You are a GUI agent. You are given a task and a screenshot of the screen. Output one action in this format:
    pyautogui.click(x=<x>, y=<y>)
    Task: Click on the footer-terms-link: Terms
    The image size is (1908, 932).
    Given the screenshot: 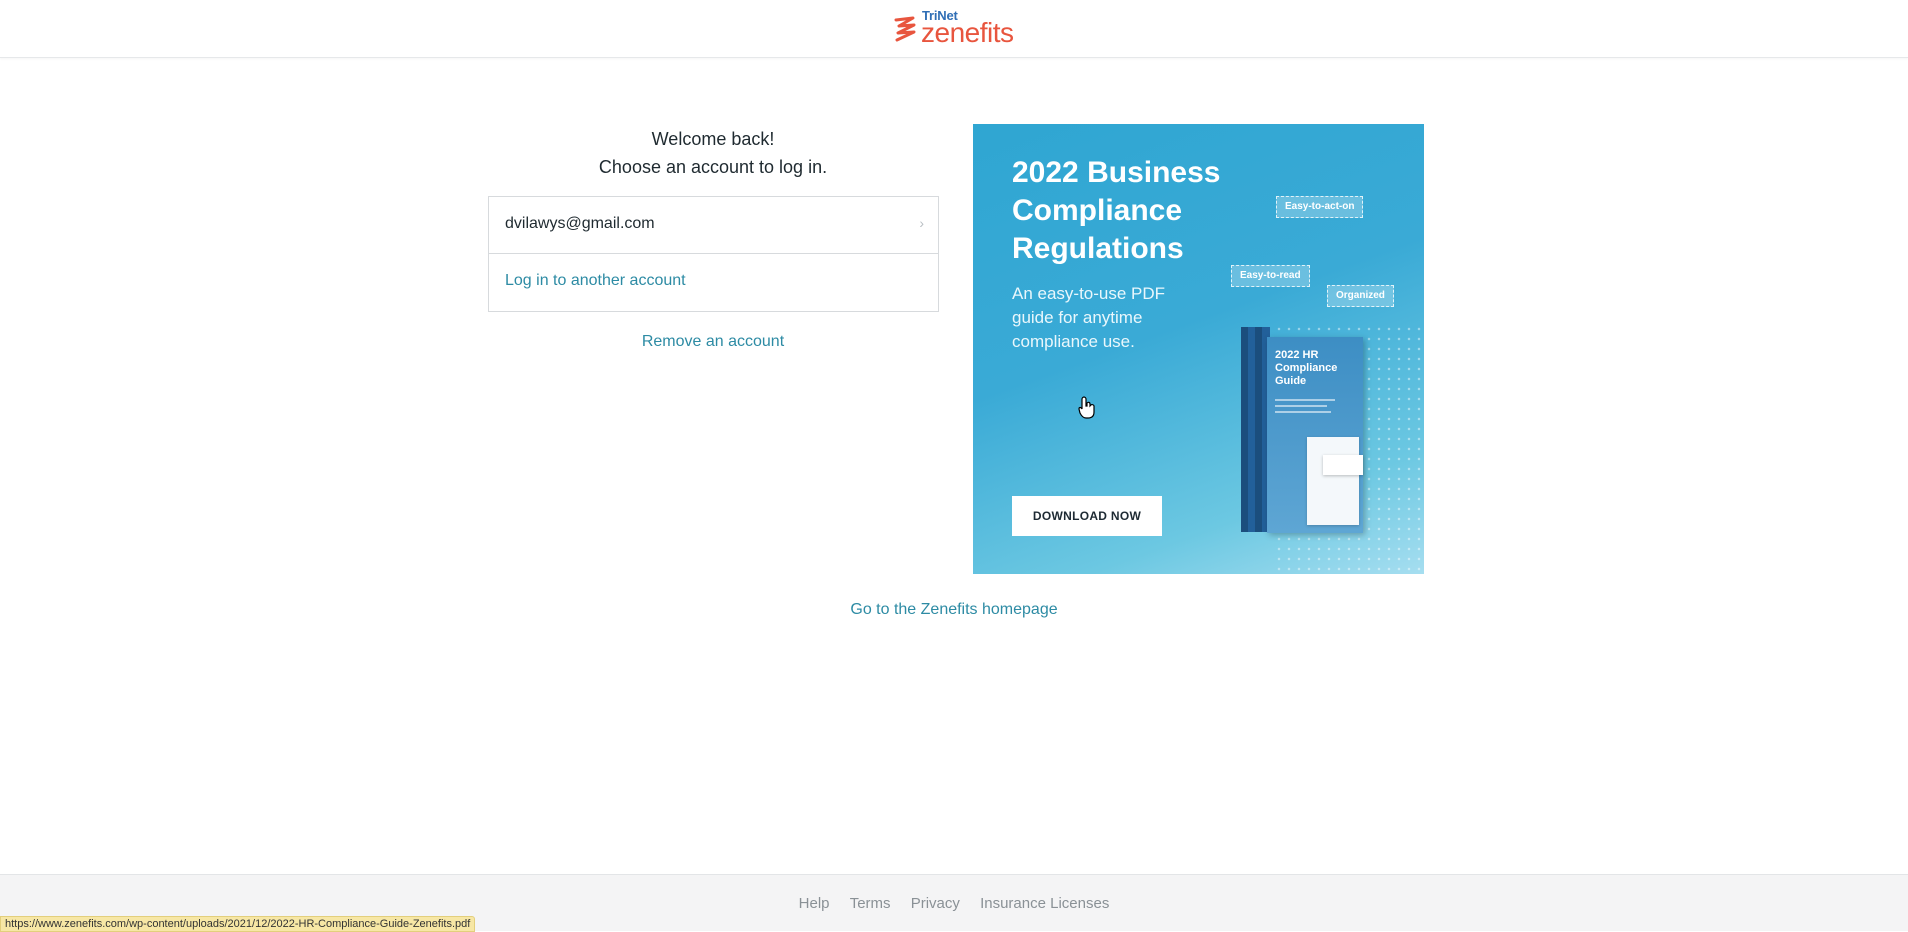 What is the action you would take?
    pyautogui.click(x=870, y=903)
    